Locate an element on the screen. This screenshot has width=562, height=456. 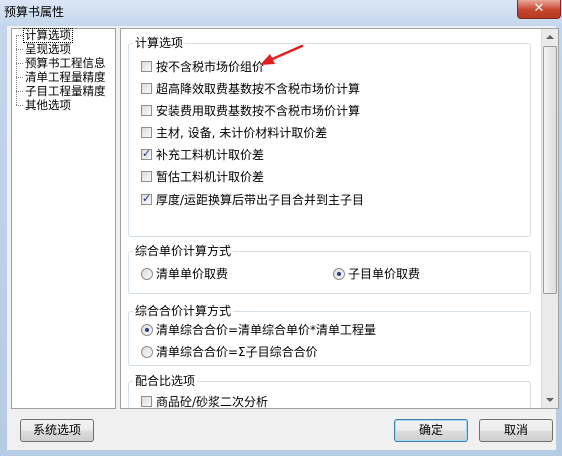
checkbox-label: 安装费用取费基数按不含税市场价计算 is located at coordinates (258, 111).